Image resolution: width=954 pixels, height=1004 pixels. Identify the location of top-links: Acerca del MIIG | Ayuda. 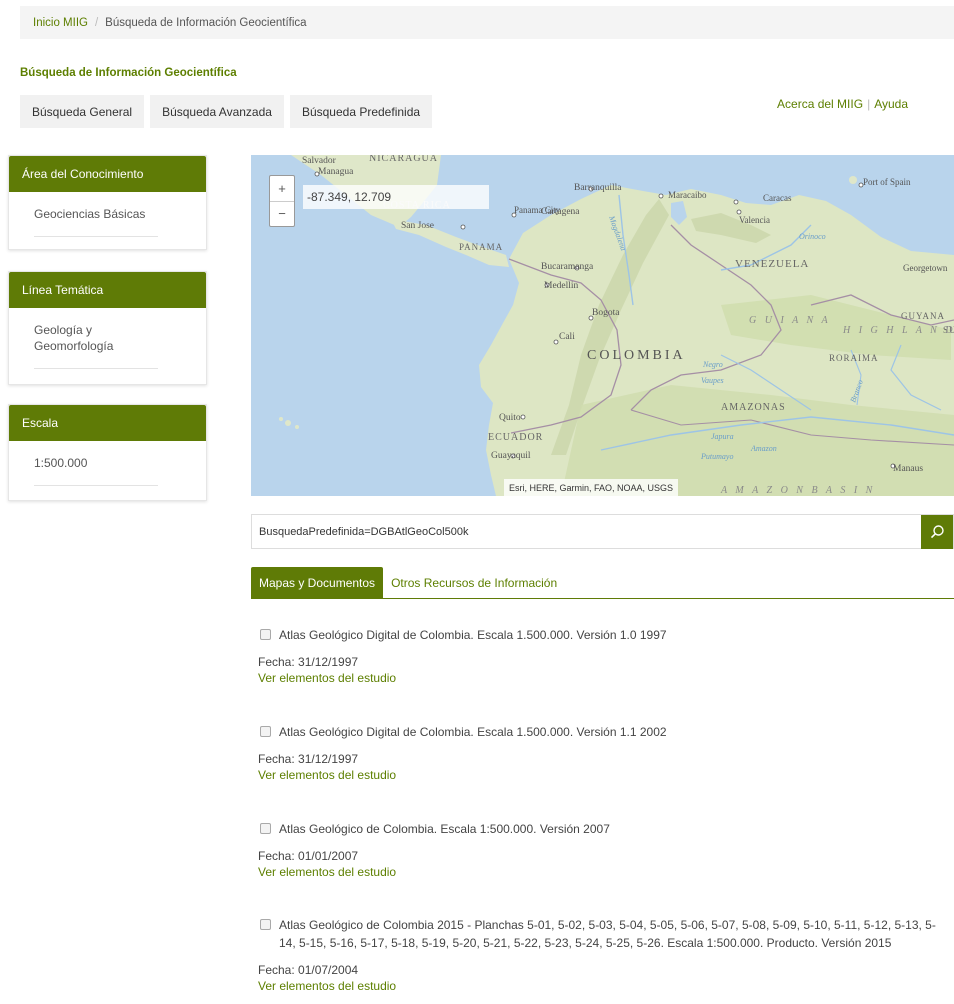
(842, 104).